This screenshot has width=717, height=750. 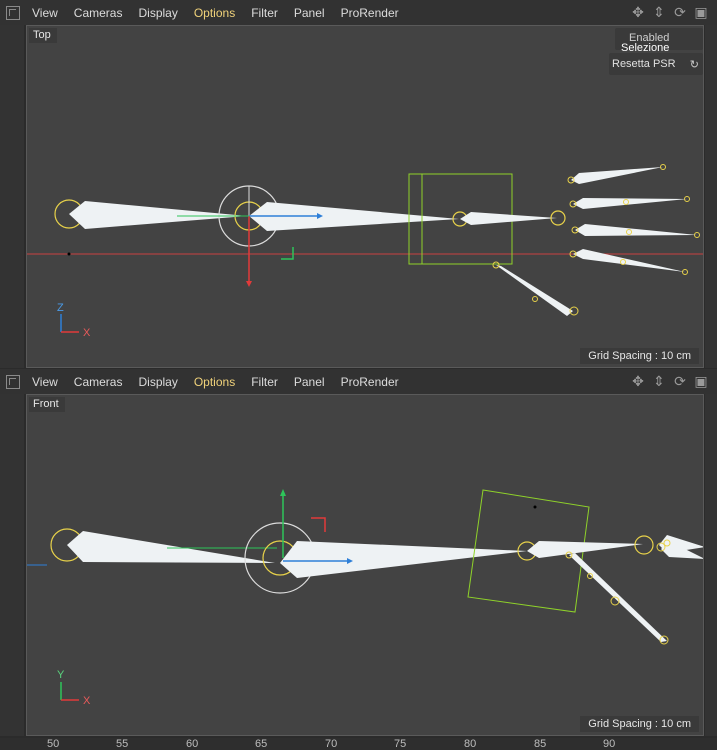 What do you see at coordinates (61, 675) in the screenshot?
I see `axis-label-y: Y` at bounding box center [61, 675].